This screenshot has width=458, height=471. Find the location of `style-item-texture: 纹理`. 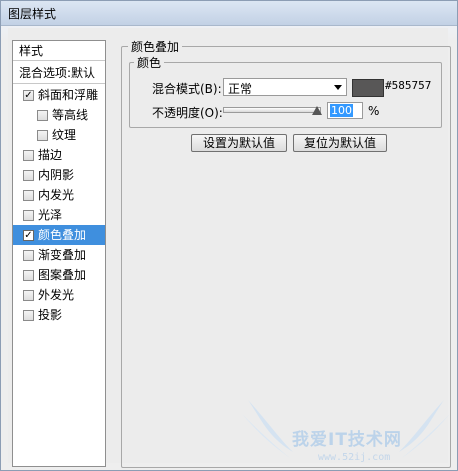

style-item-texture: 纹理 is located at coordinates (59, 135).